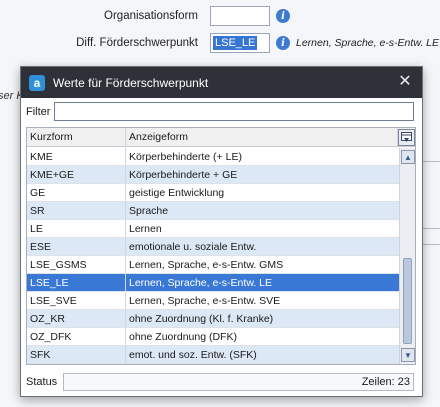  Describe the element at coordinates (262, 137) in the screenshot. I see `column-header-anzeigeform: Anzeigeform` at that location.